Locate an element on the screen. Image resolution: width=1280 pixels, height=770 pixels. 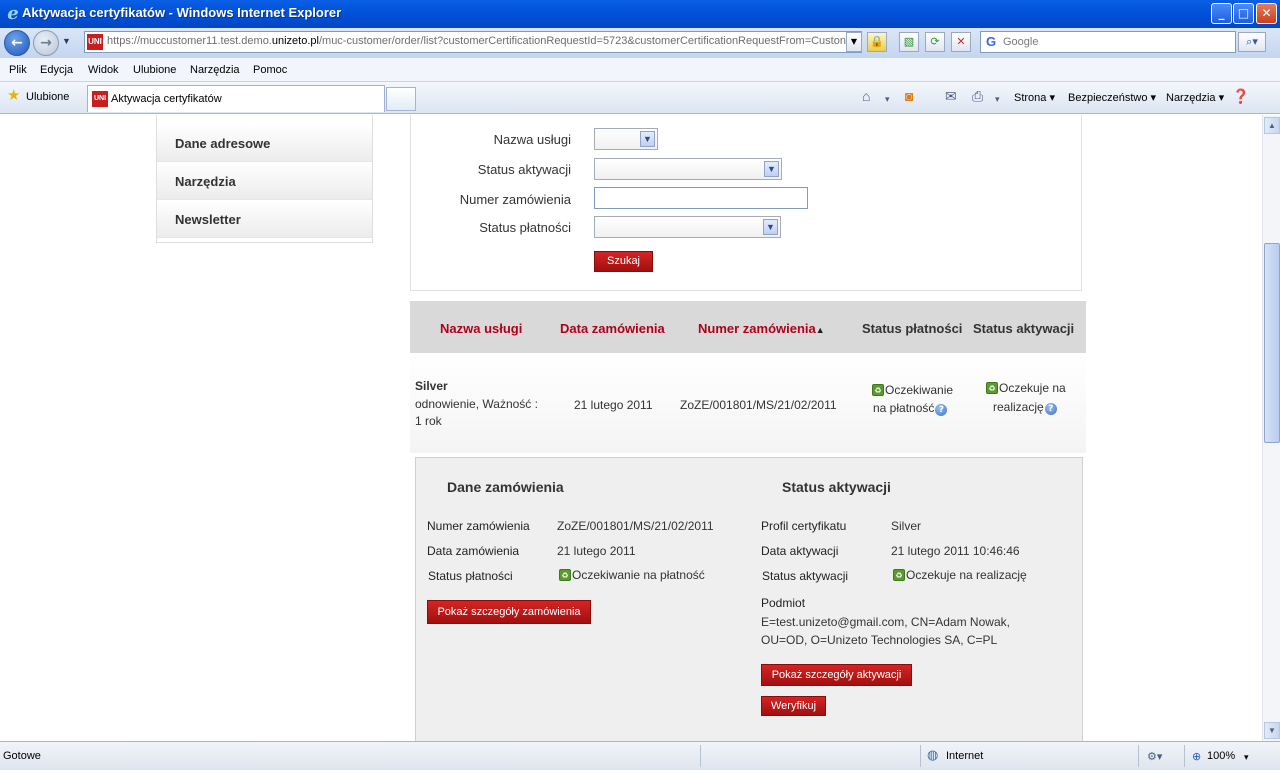
site-favicon-icon: UNI is located at coordinates (95, 42).